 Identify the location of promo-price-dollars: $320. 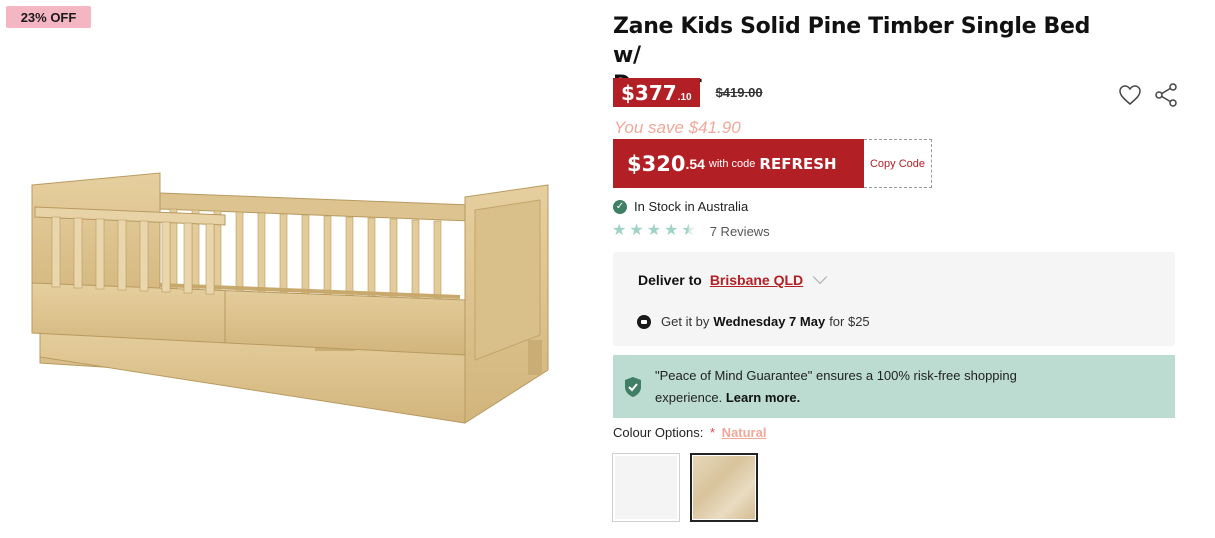
(656, 163).